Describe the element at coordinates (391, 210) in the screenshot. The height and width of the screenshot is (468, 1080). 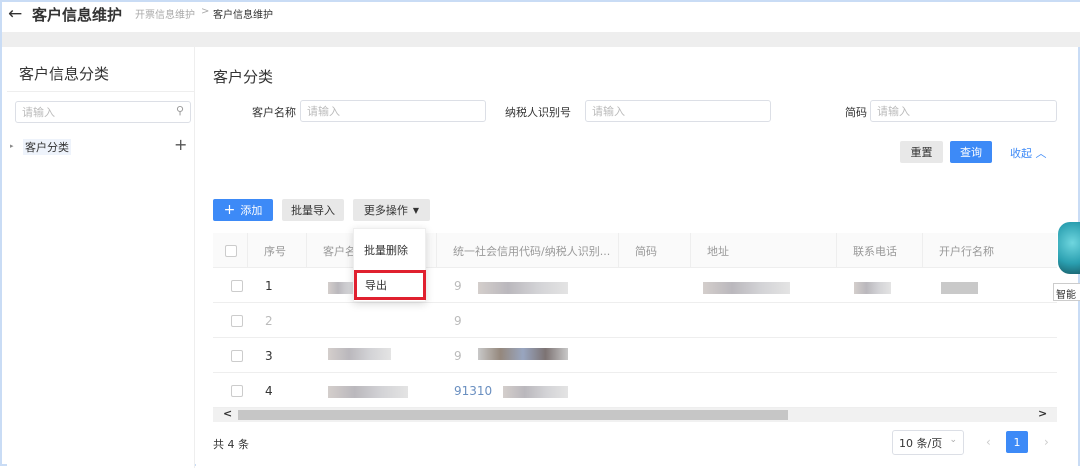
I see `more-actions-button: 更多操作 ▼` at that location.